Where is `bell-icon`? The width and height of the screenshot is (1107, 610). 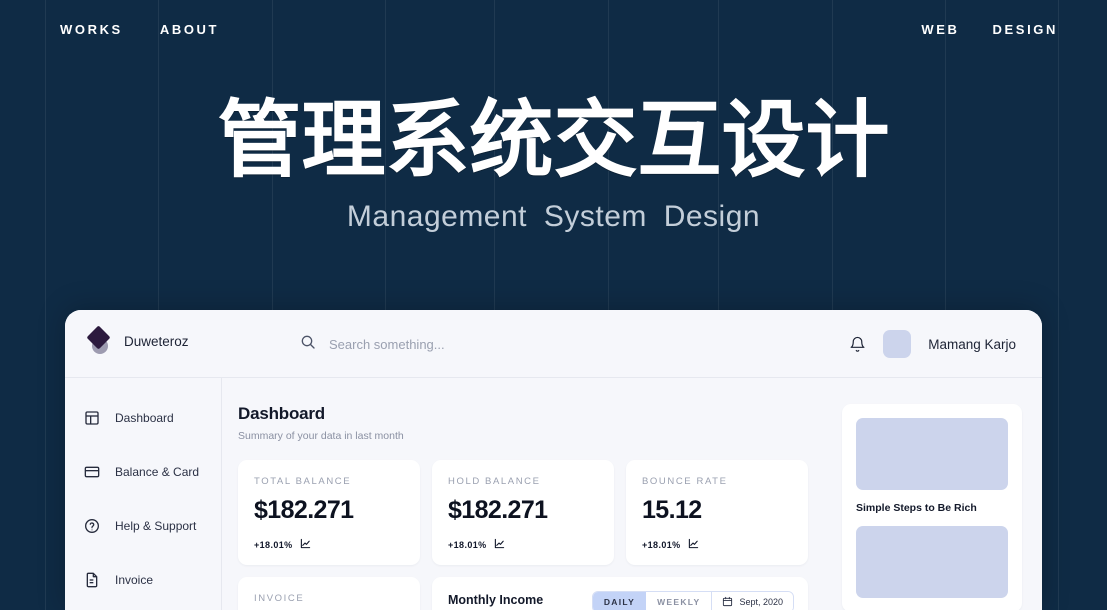 bell-icon is located at coordinates (857, 344).